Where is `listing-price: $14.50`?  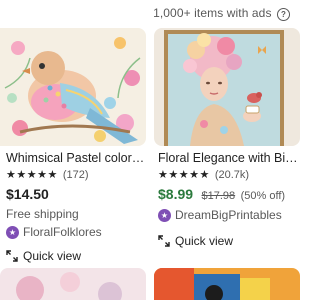
listing-price: $14.50 is located at coordinates (27, 194).